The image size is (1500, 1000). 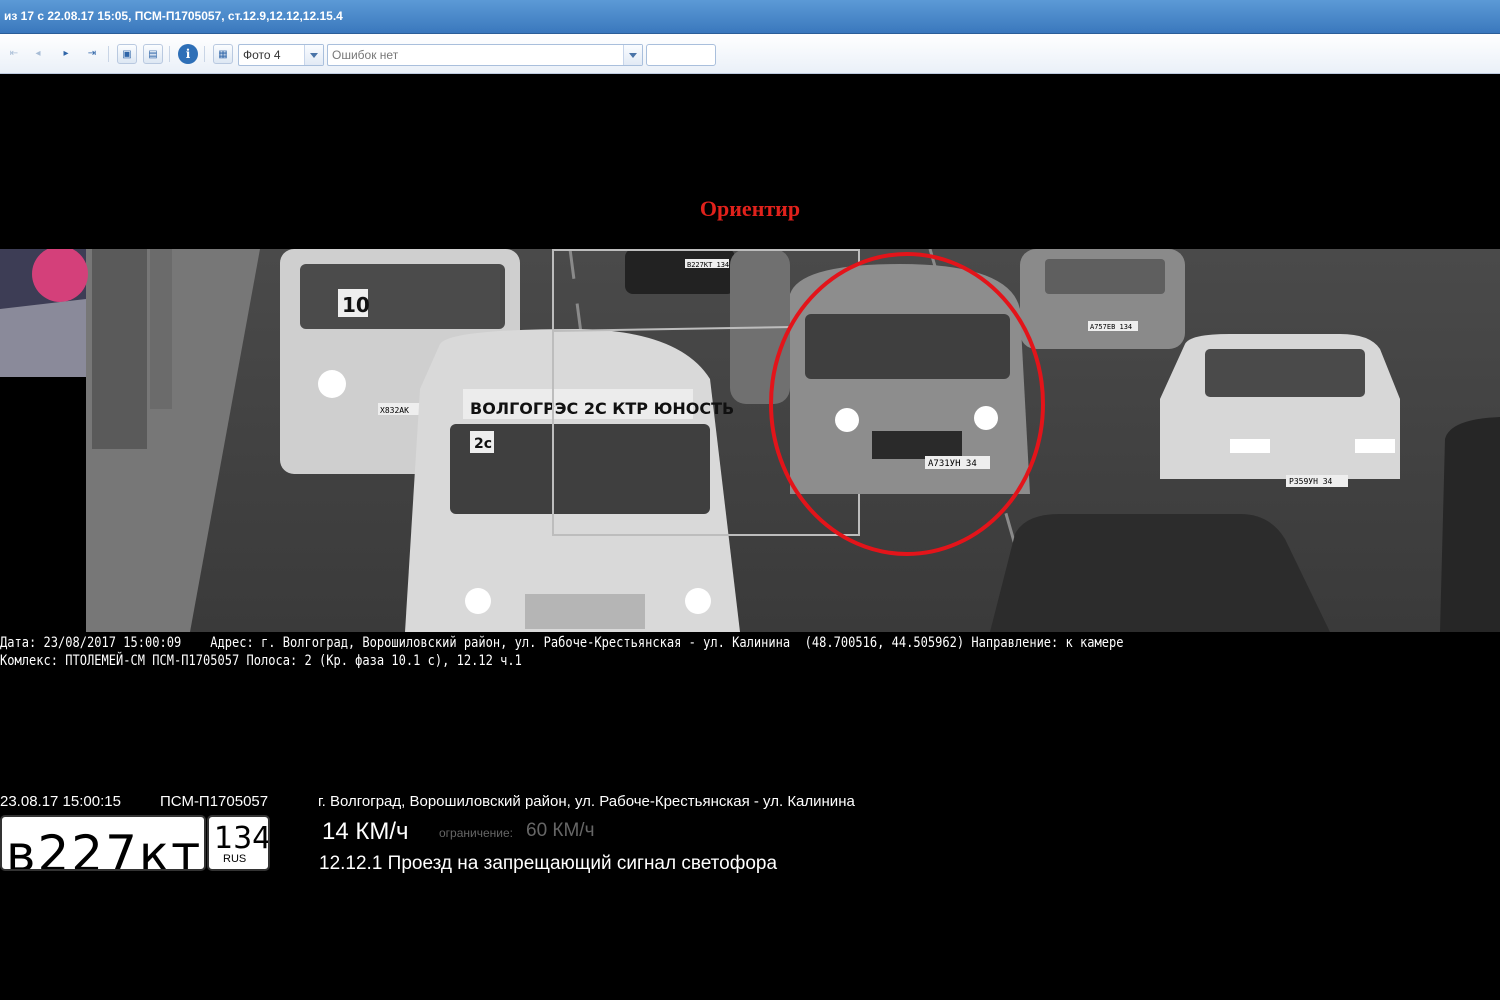 What do you see at coordinates (104, 848) in the screenshot?
I see `license-plate-number: в227кт` at bounding box center [104, 848].